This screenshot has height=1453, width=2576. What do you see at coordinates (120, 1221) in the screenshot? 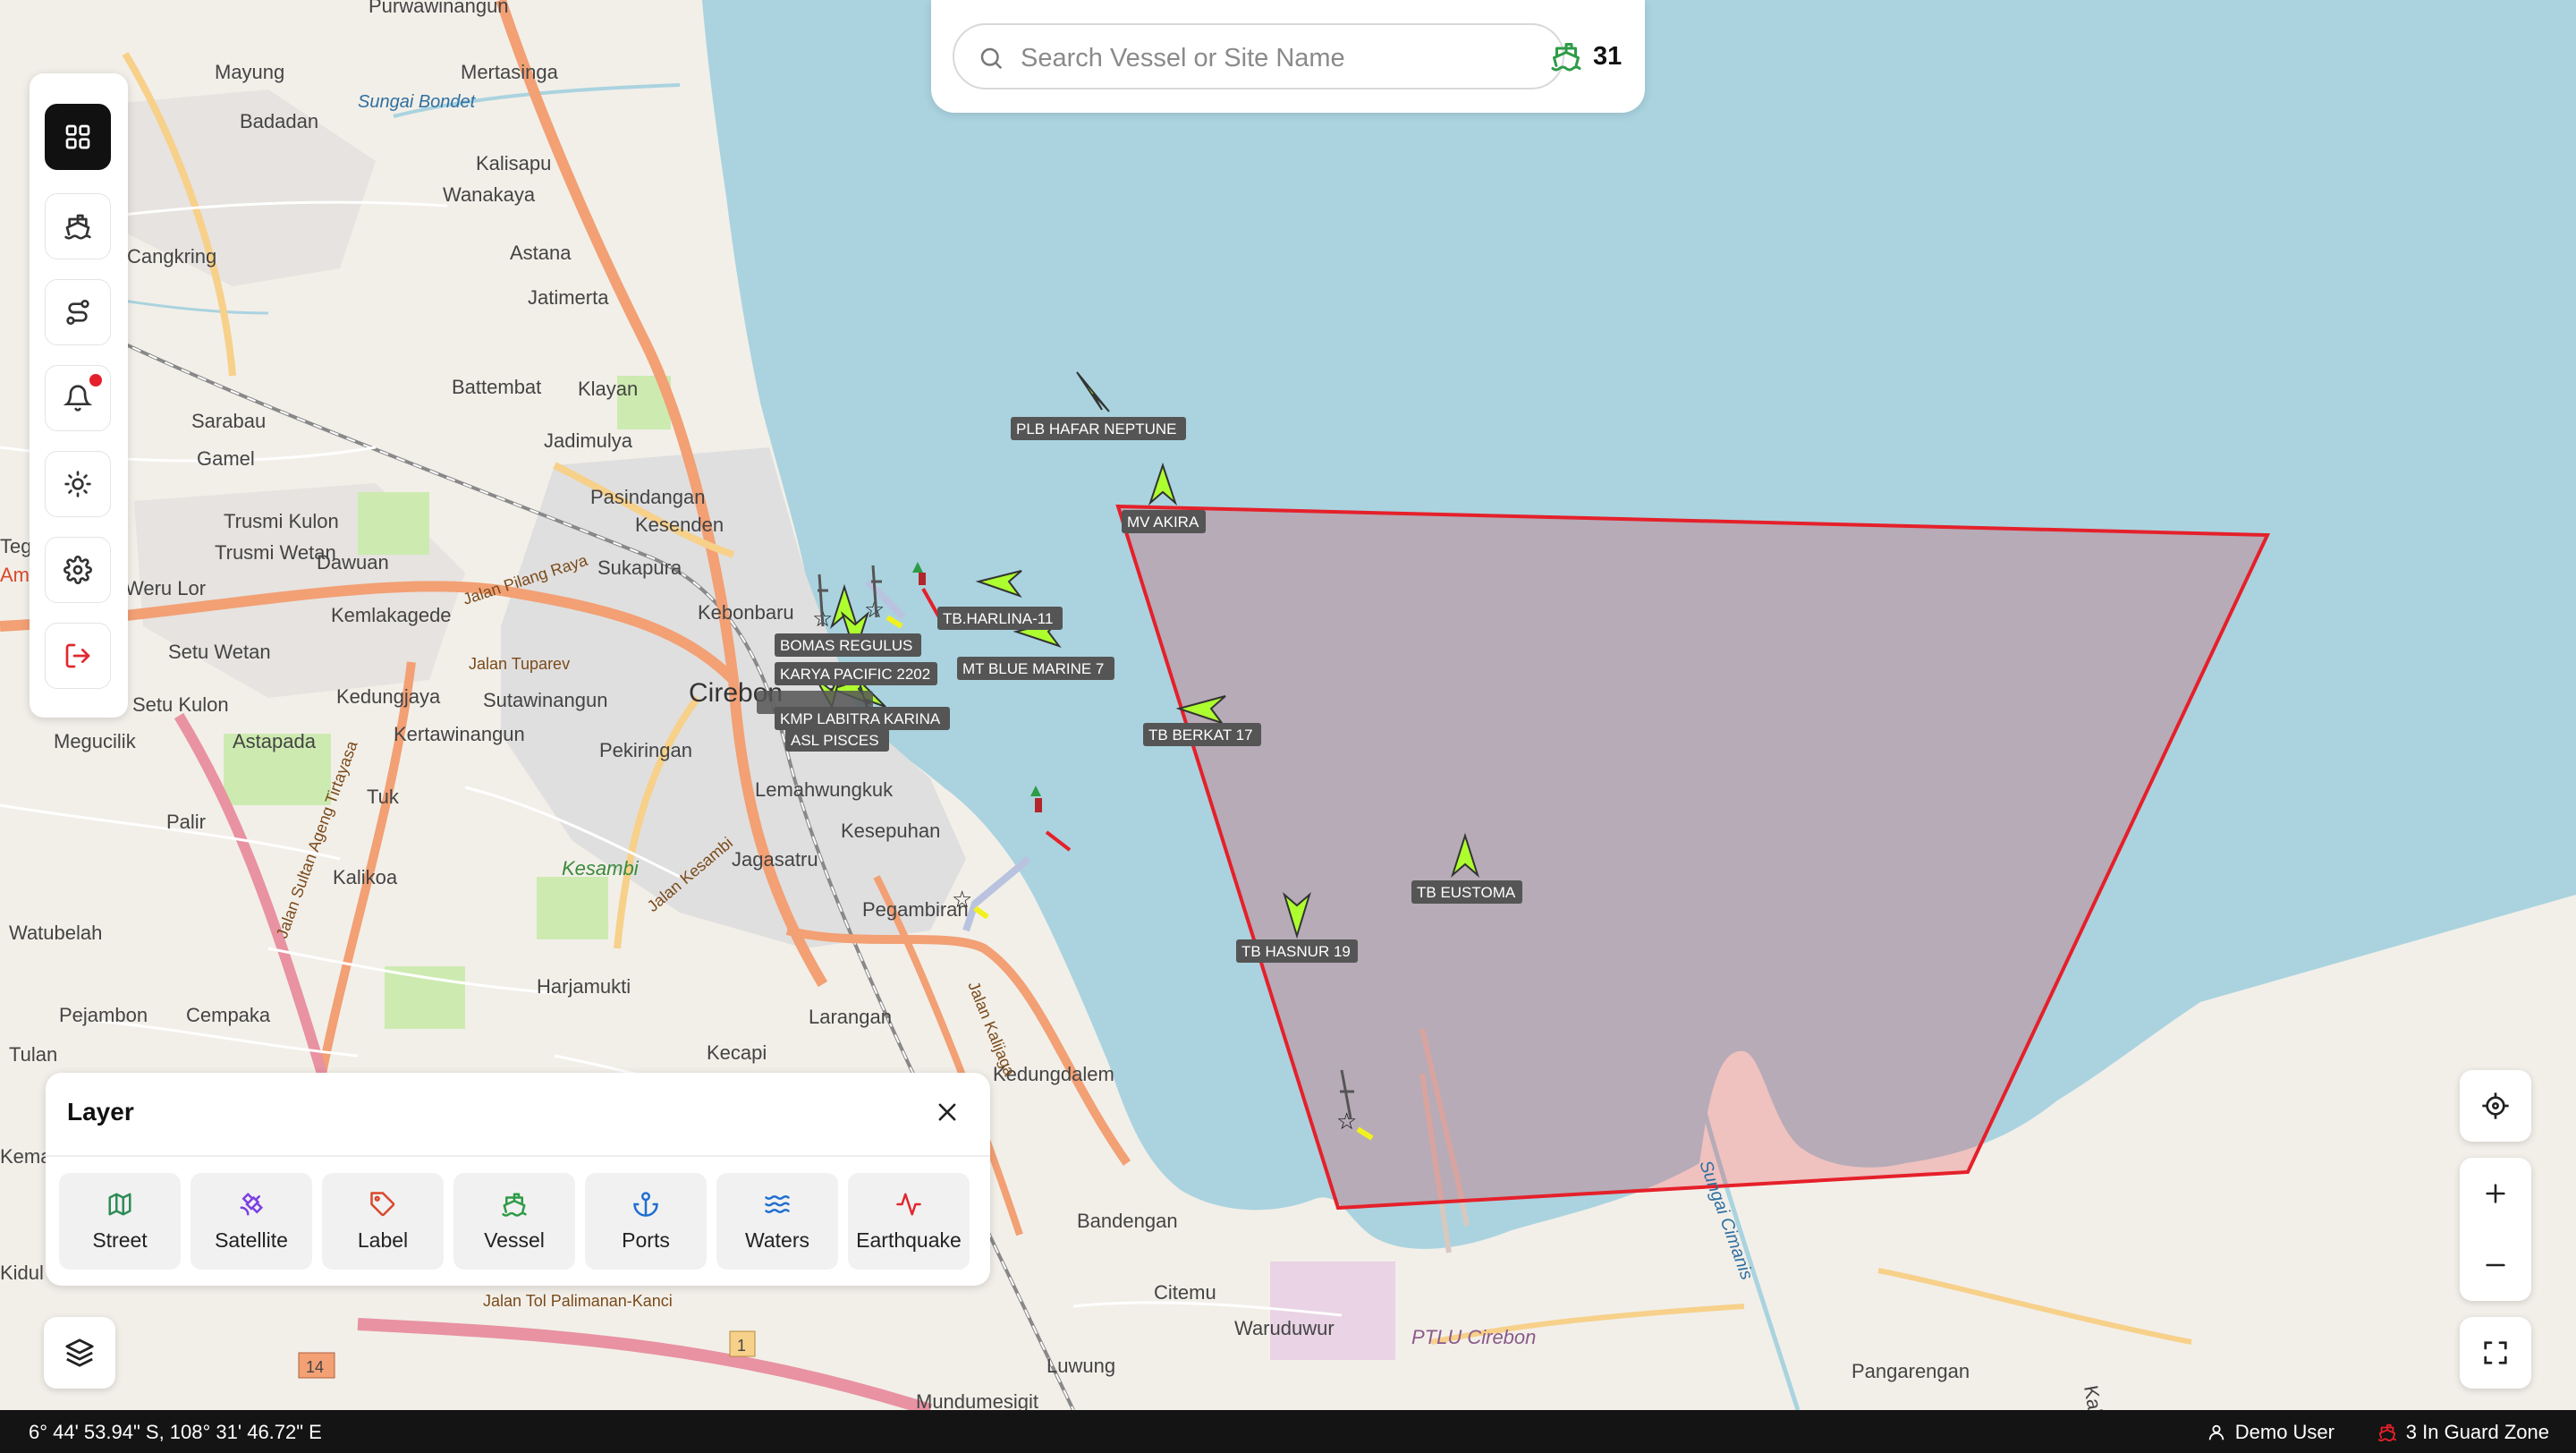
I see `layer-street: Street` at bounding box center [120, 1221].